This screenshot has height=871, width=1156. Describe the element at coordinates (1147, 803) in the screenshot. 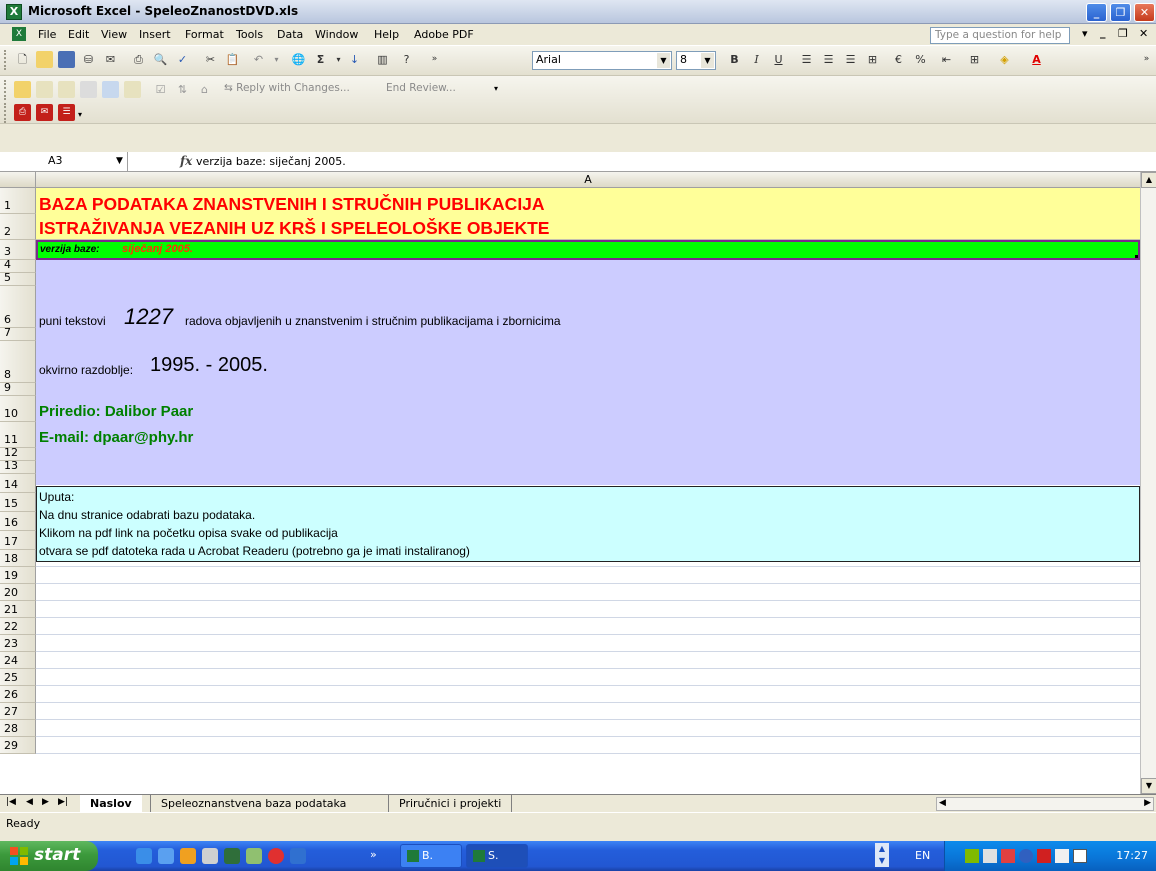

I see `scroll-right-icon: ▶` at that location.